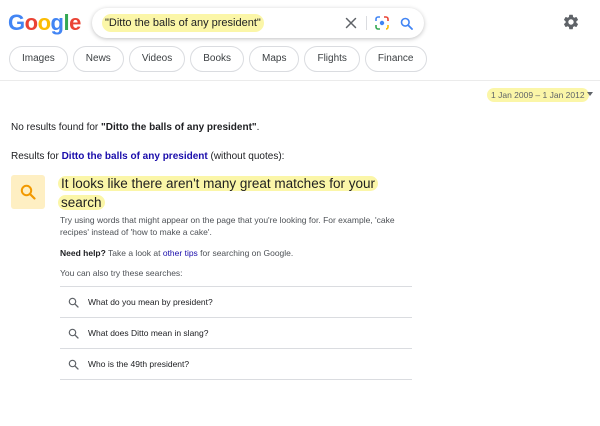 This screenshot has width=600, height=426. Describe the element at coordinates (139, 364) in the screenshot. I see `related-search-text: Who is the 49th president?` at that location.